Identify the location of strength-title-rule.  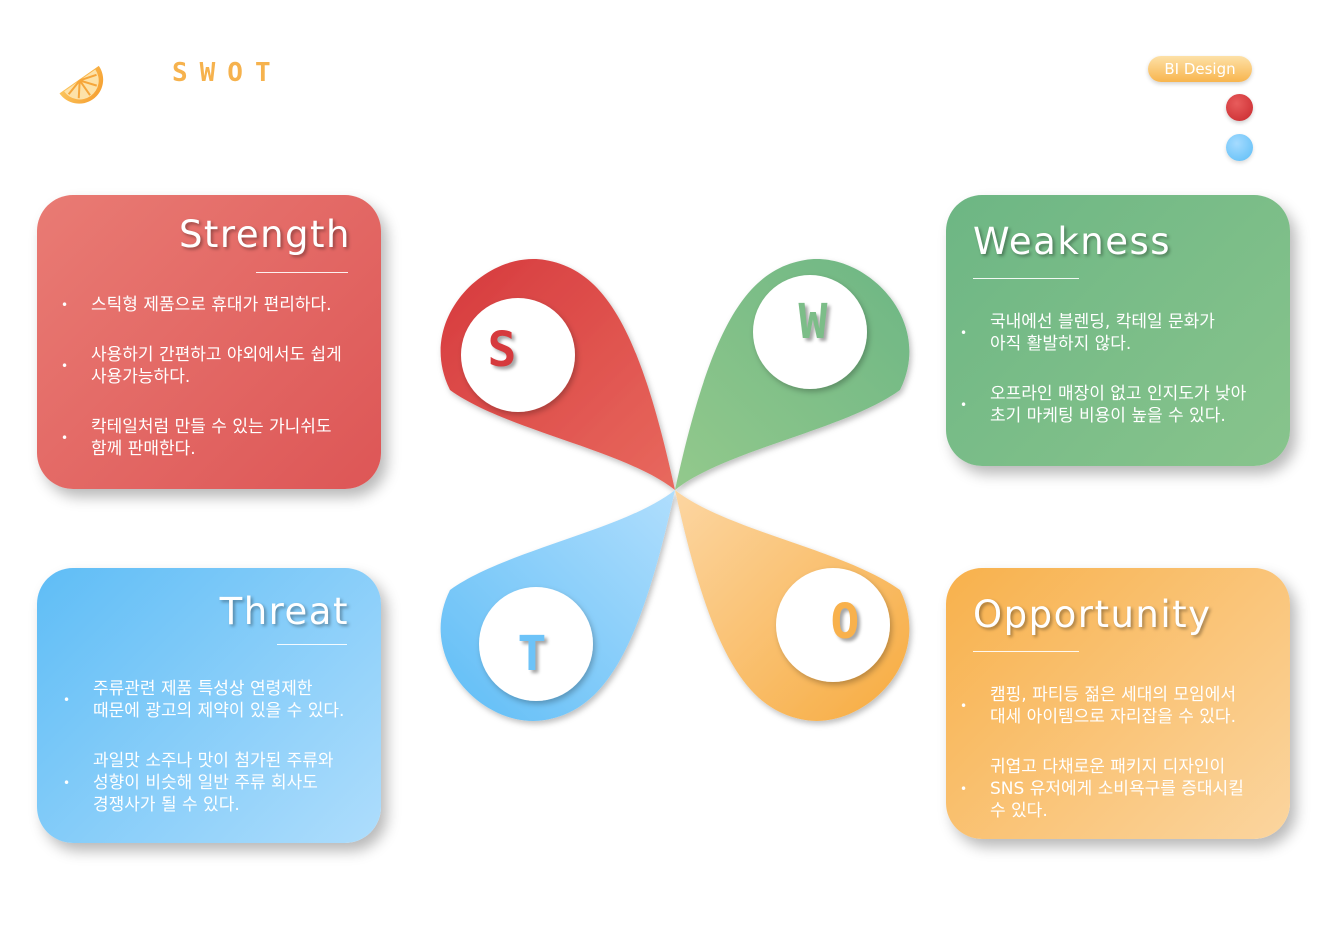
(302, 272).